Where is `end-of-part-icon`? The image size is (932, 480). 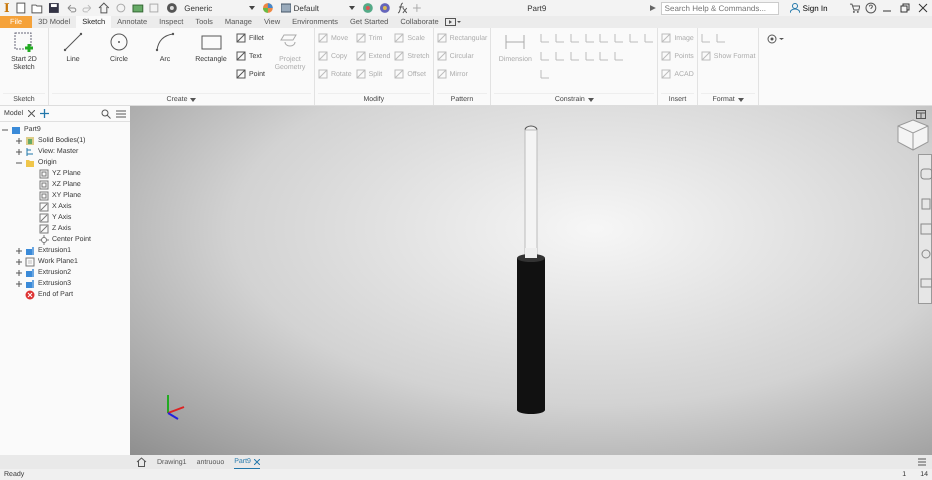
end-of-part-icon is located at coordinates (30, 295).